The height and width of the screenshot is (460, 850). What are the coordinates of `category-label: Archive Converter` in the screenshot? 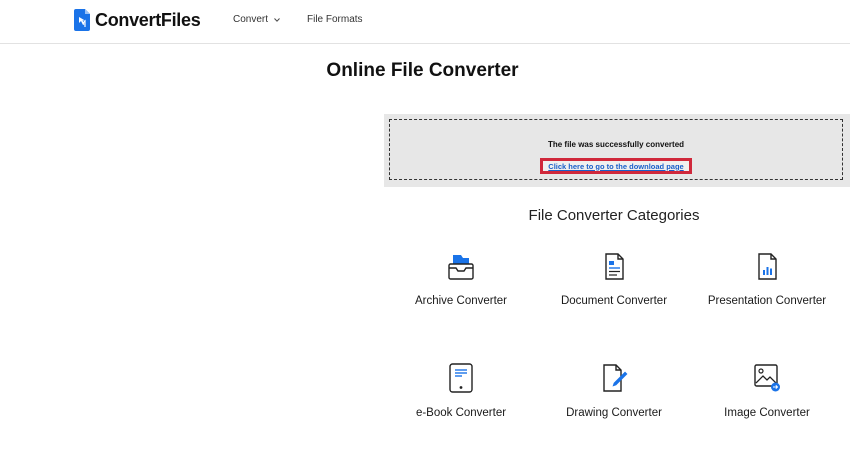 It's located at (461, 301).